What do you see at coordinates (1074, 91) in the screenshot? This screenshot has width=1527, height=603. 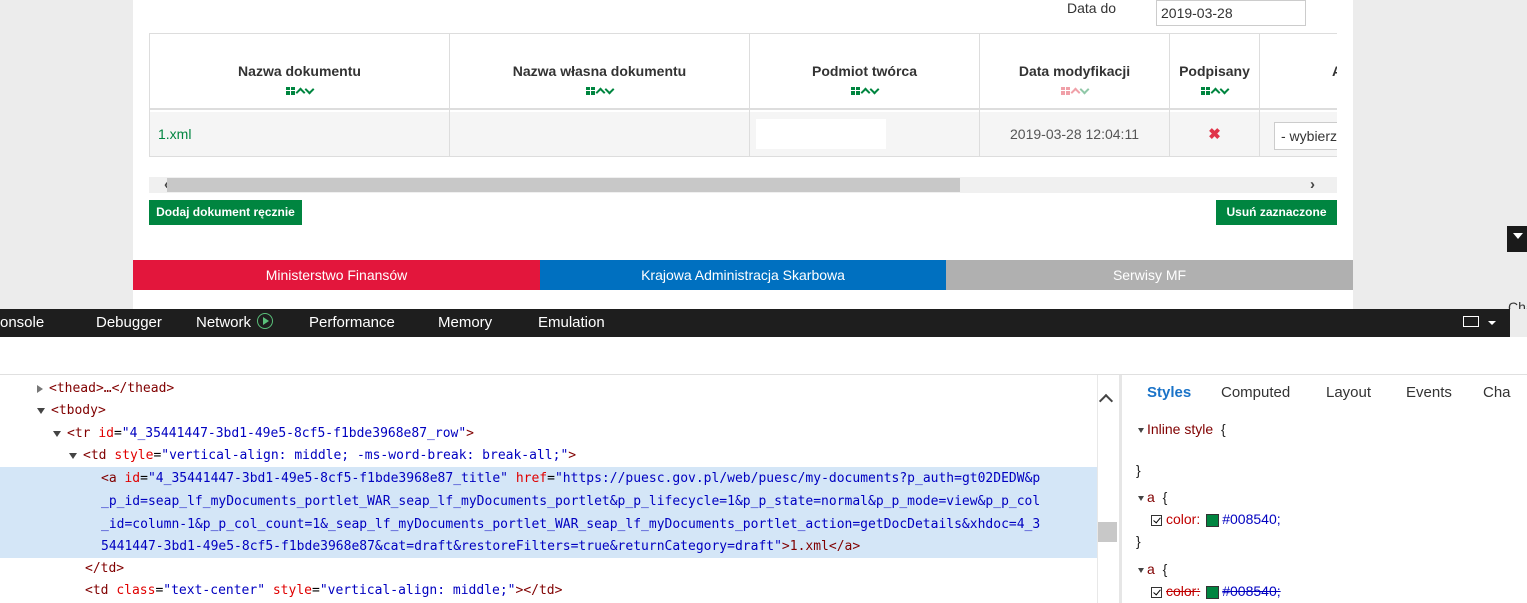 I see `sort-controls-active` at bounding box center [1074, 91].